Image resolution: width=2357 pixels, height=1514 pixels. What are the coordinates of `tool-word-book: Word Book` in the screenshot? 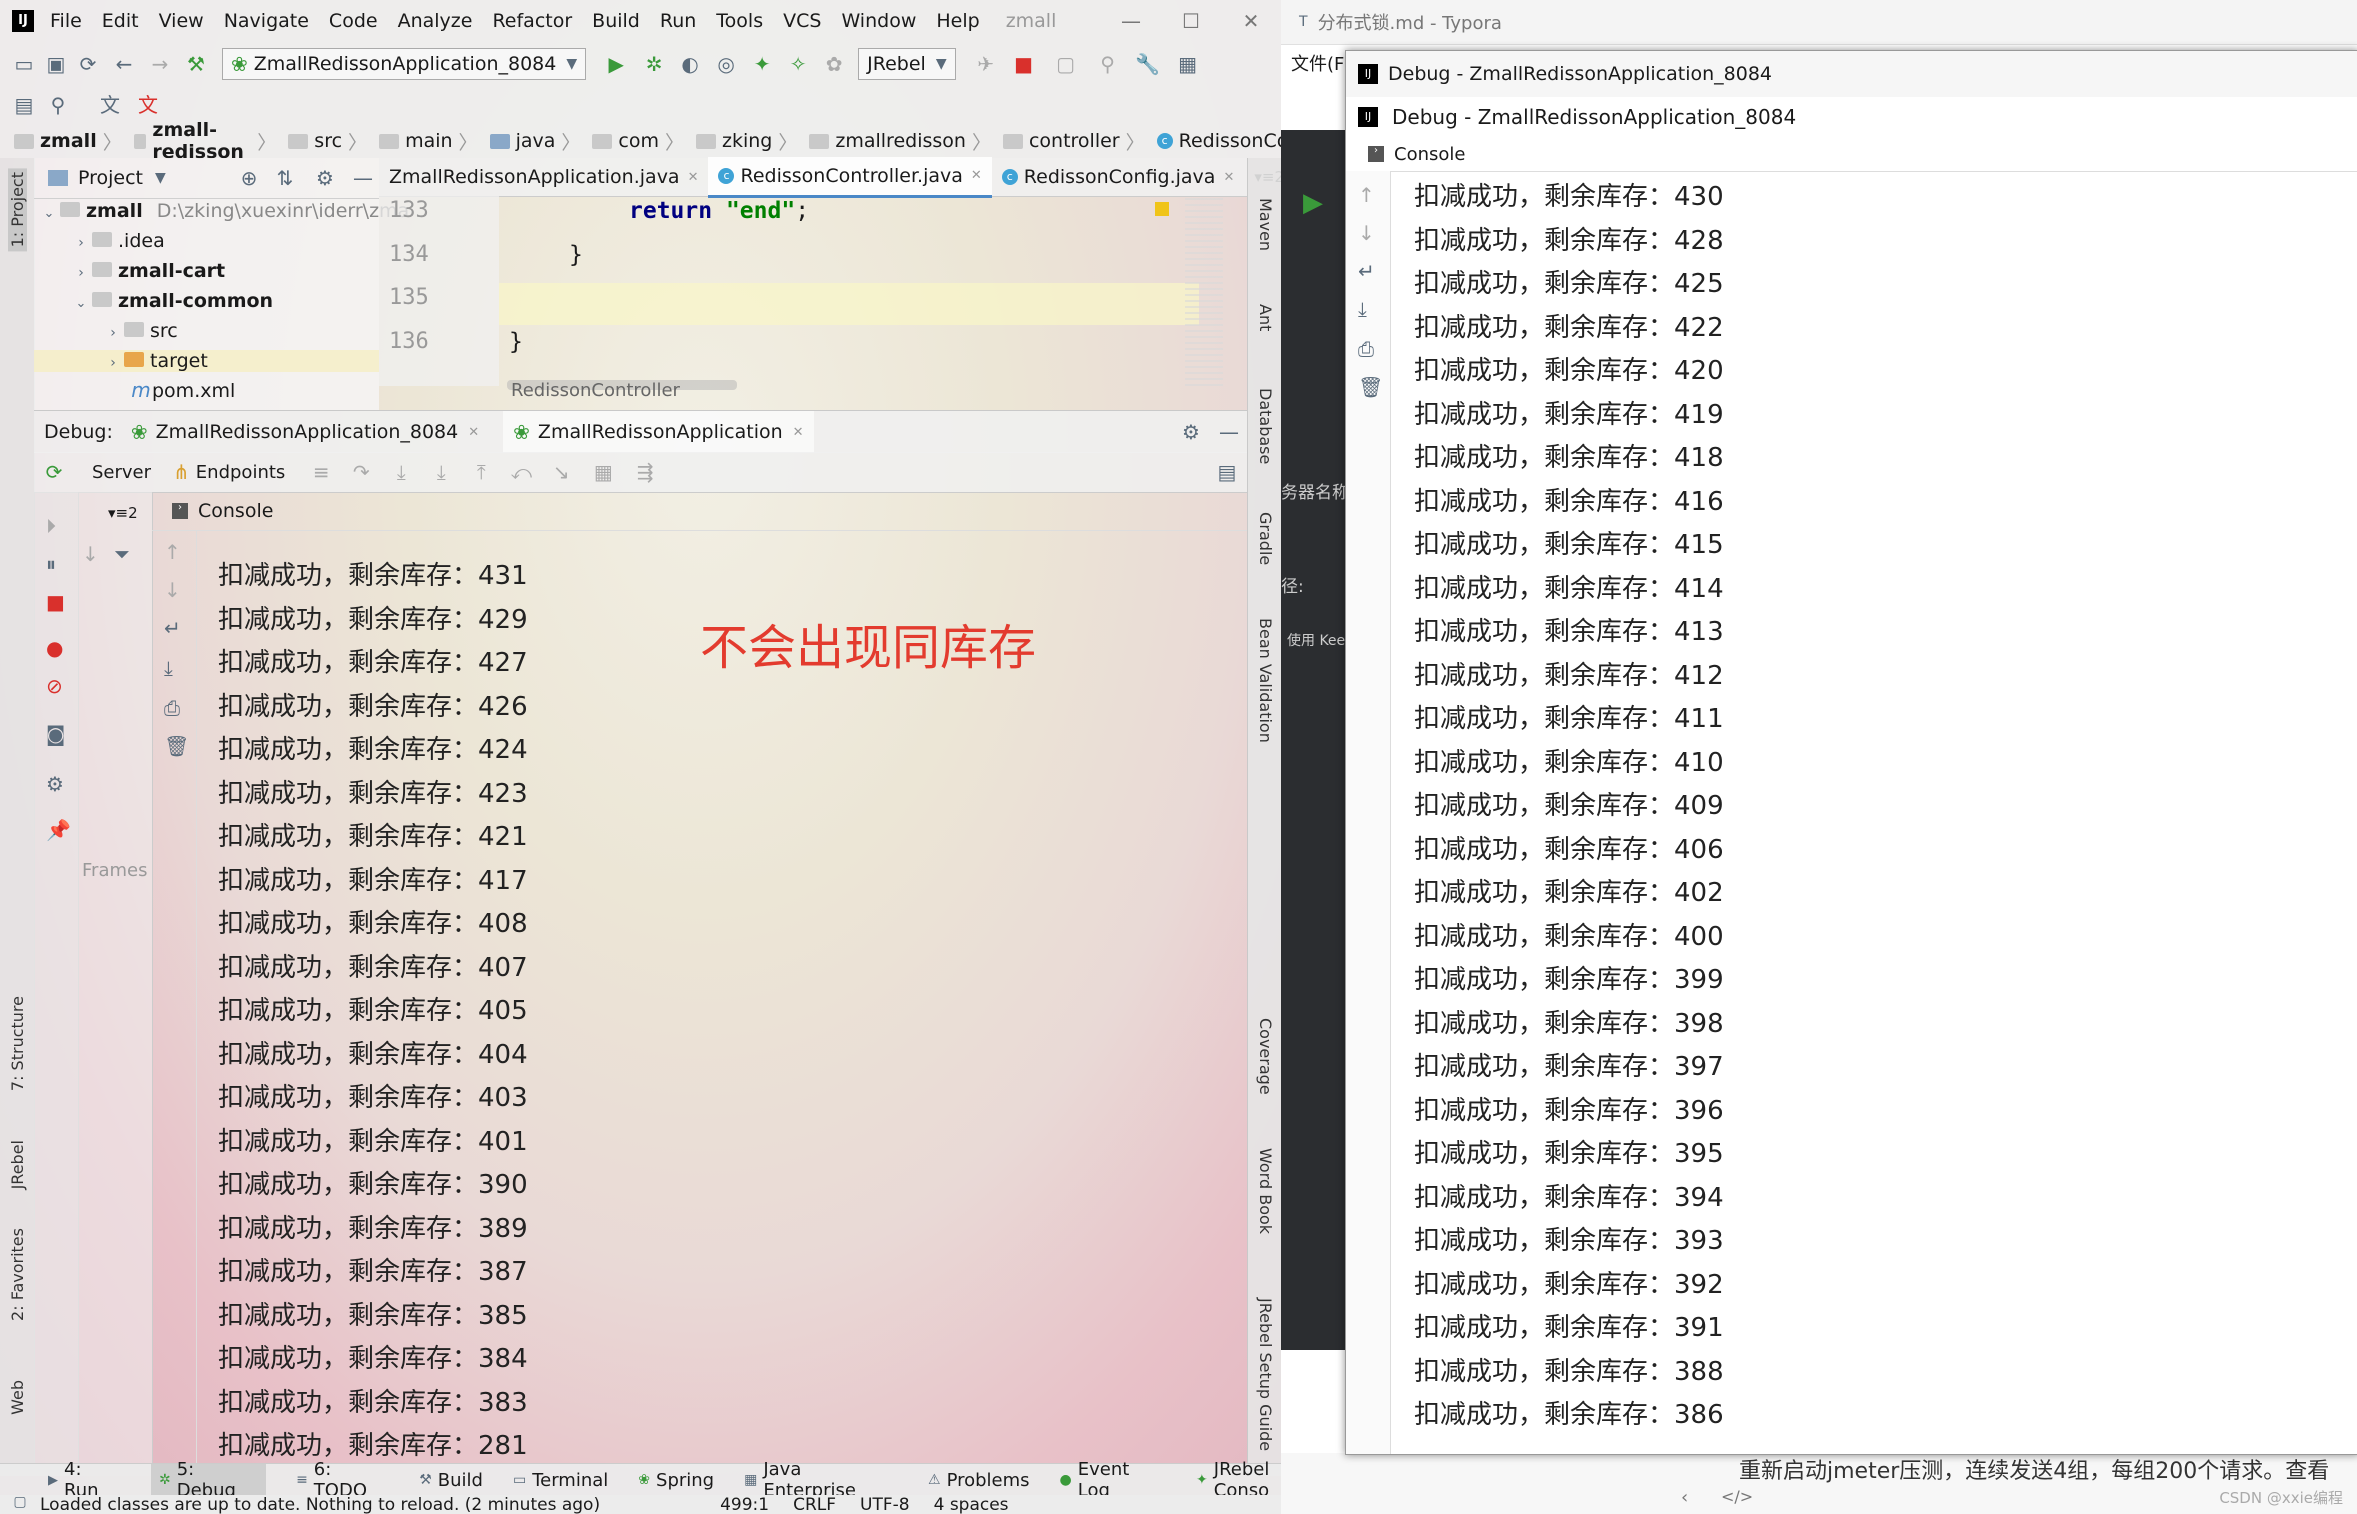 It's located at (1265, 1191).